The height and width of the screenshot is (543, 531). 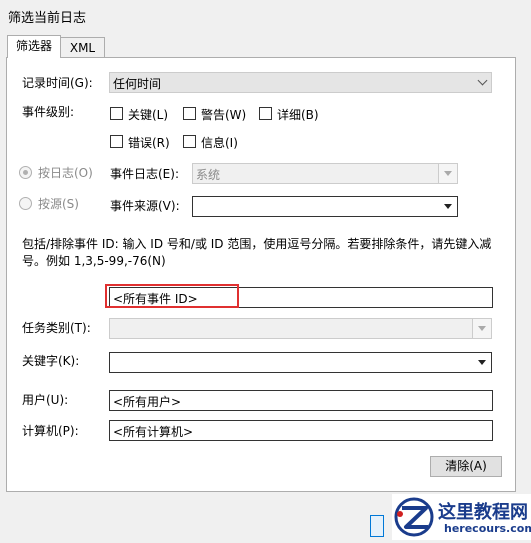 I want to click on dialog-title: 筛选当前日志, so click(x=47, y=18).